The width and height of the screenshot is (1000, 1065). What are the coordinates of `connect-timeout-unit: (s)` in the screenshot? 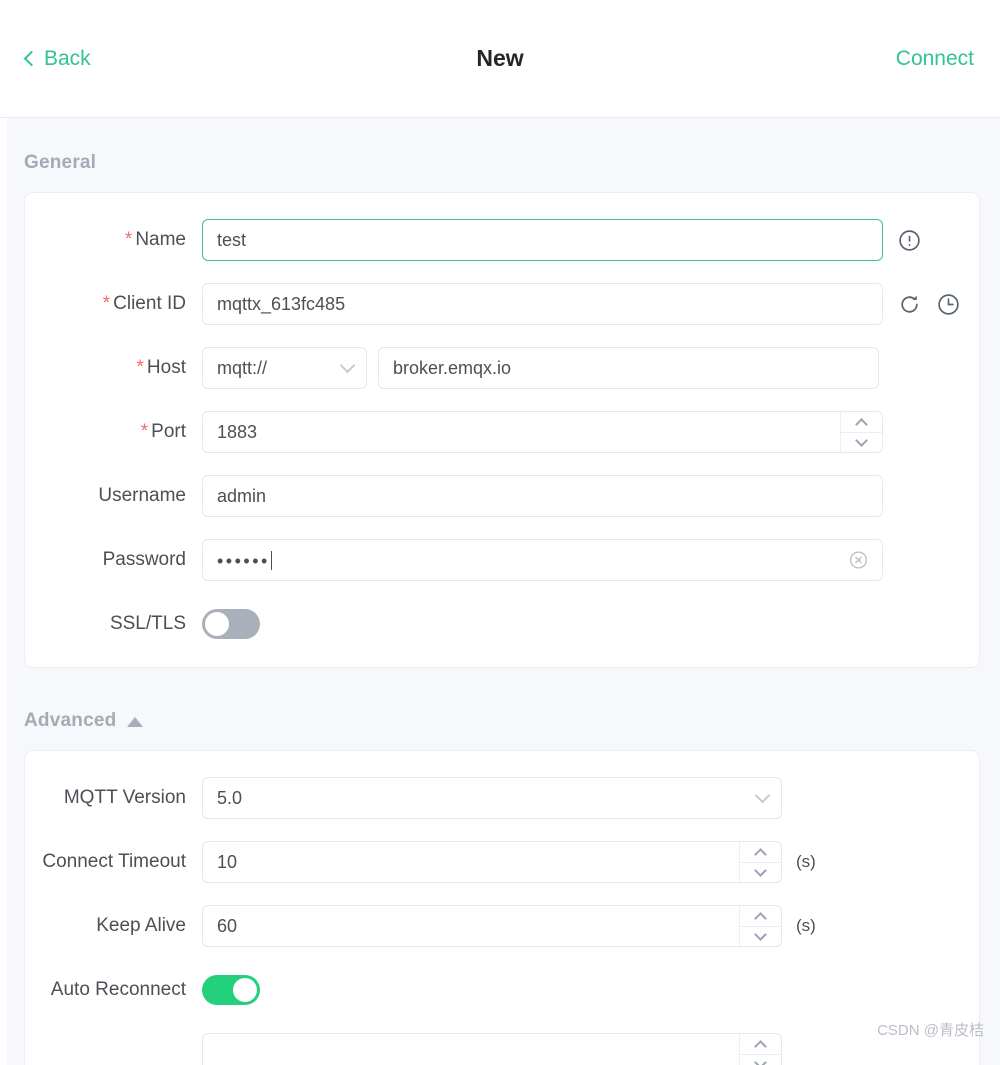 It's located at (806, 861).